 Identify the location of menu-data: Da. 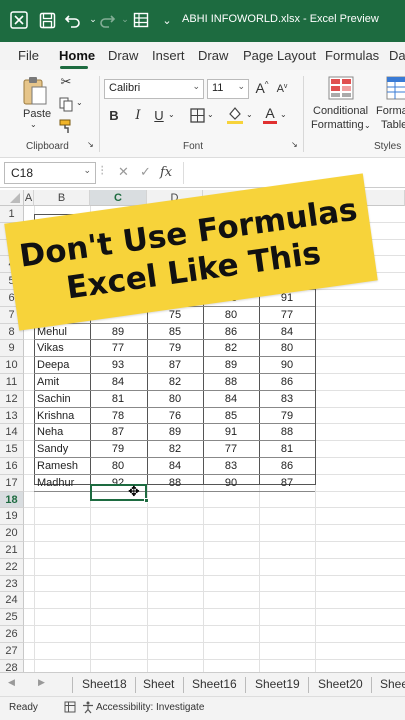
(397, 55).